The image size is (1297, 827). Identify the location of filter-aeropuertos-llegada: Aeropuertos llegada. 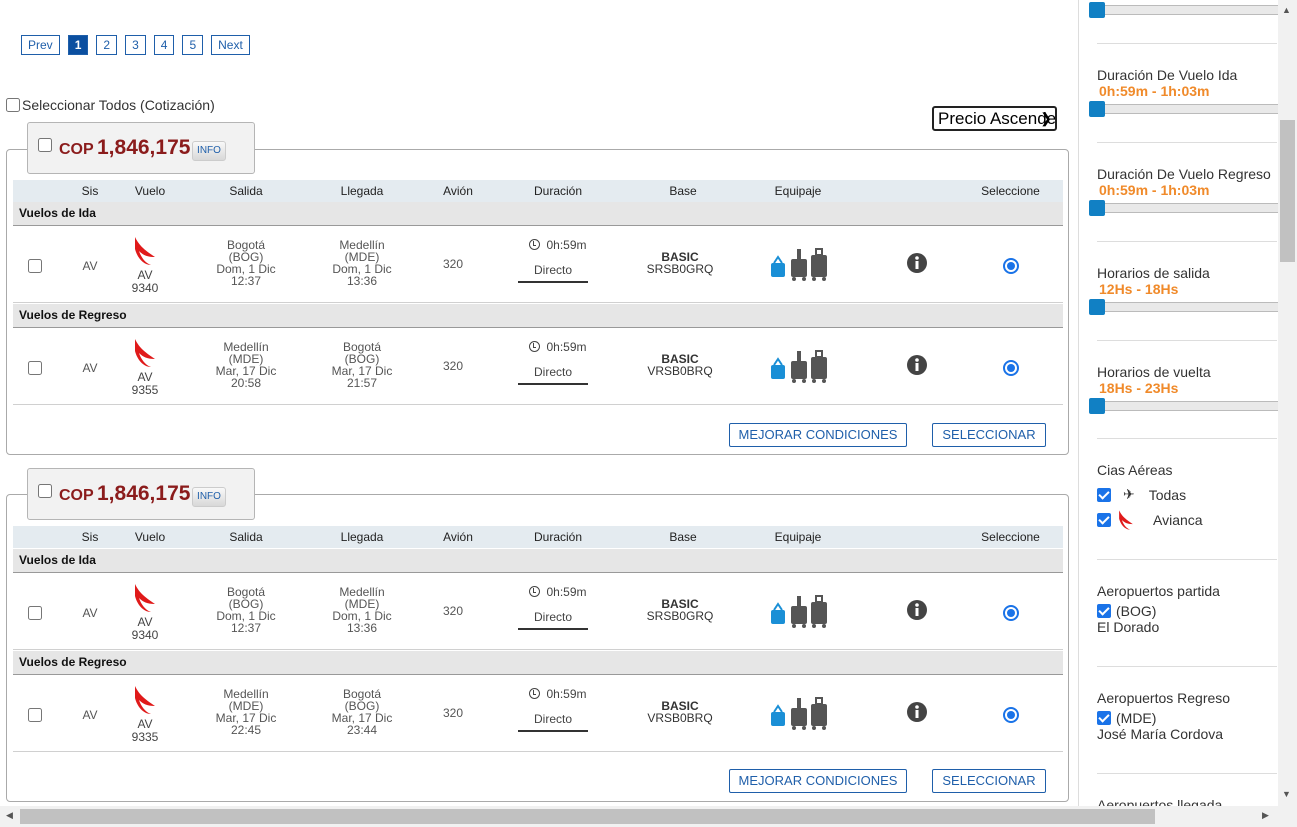
(1187, 789).